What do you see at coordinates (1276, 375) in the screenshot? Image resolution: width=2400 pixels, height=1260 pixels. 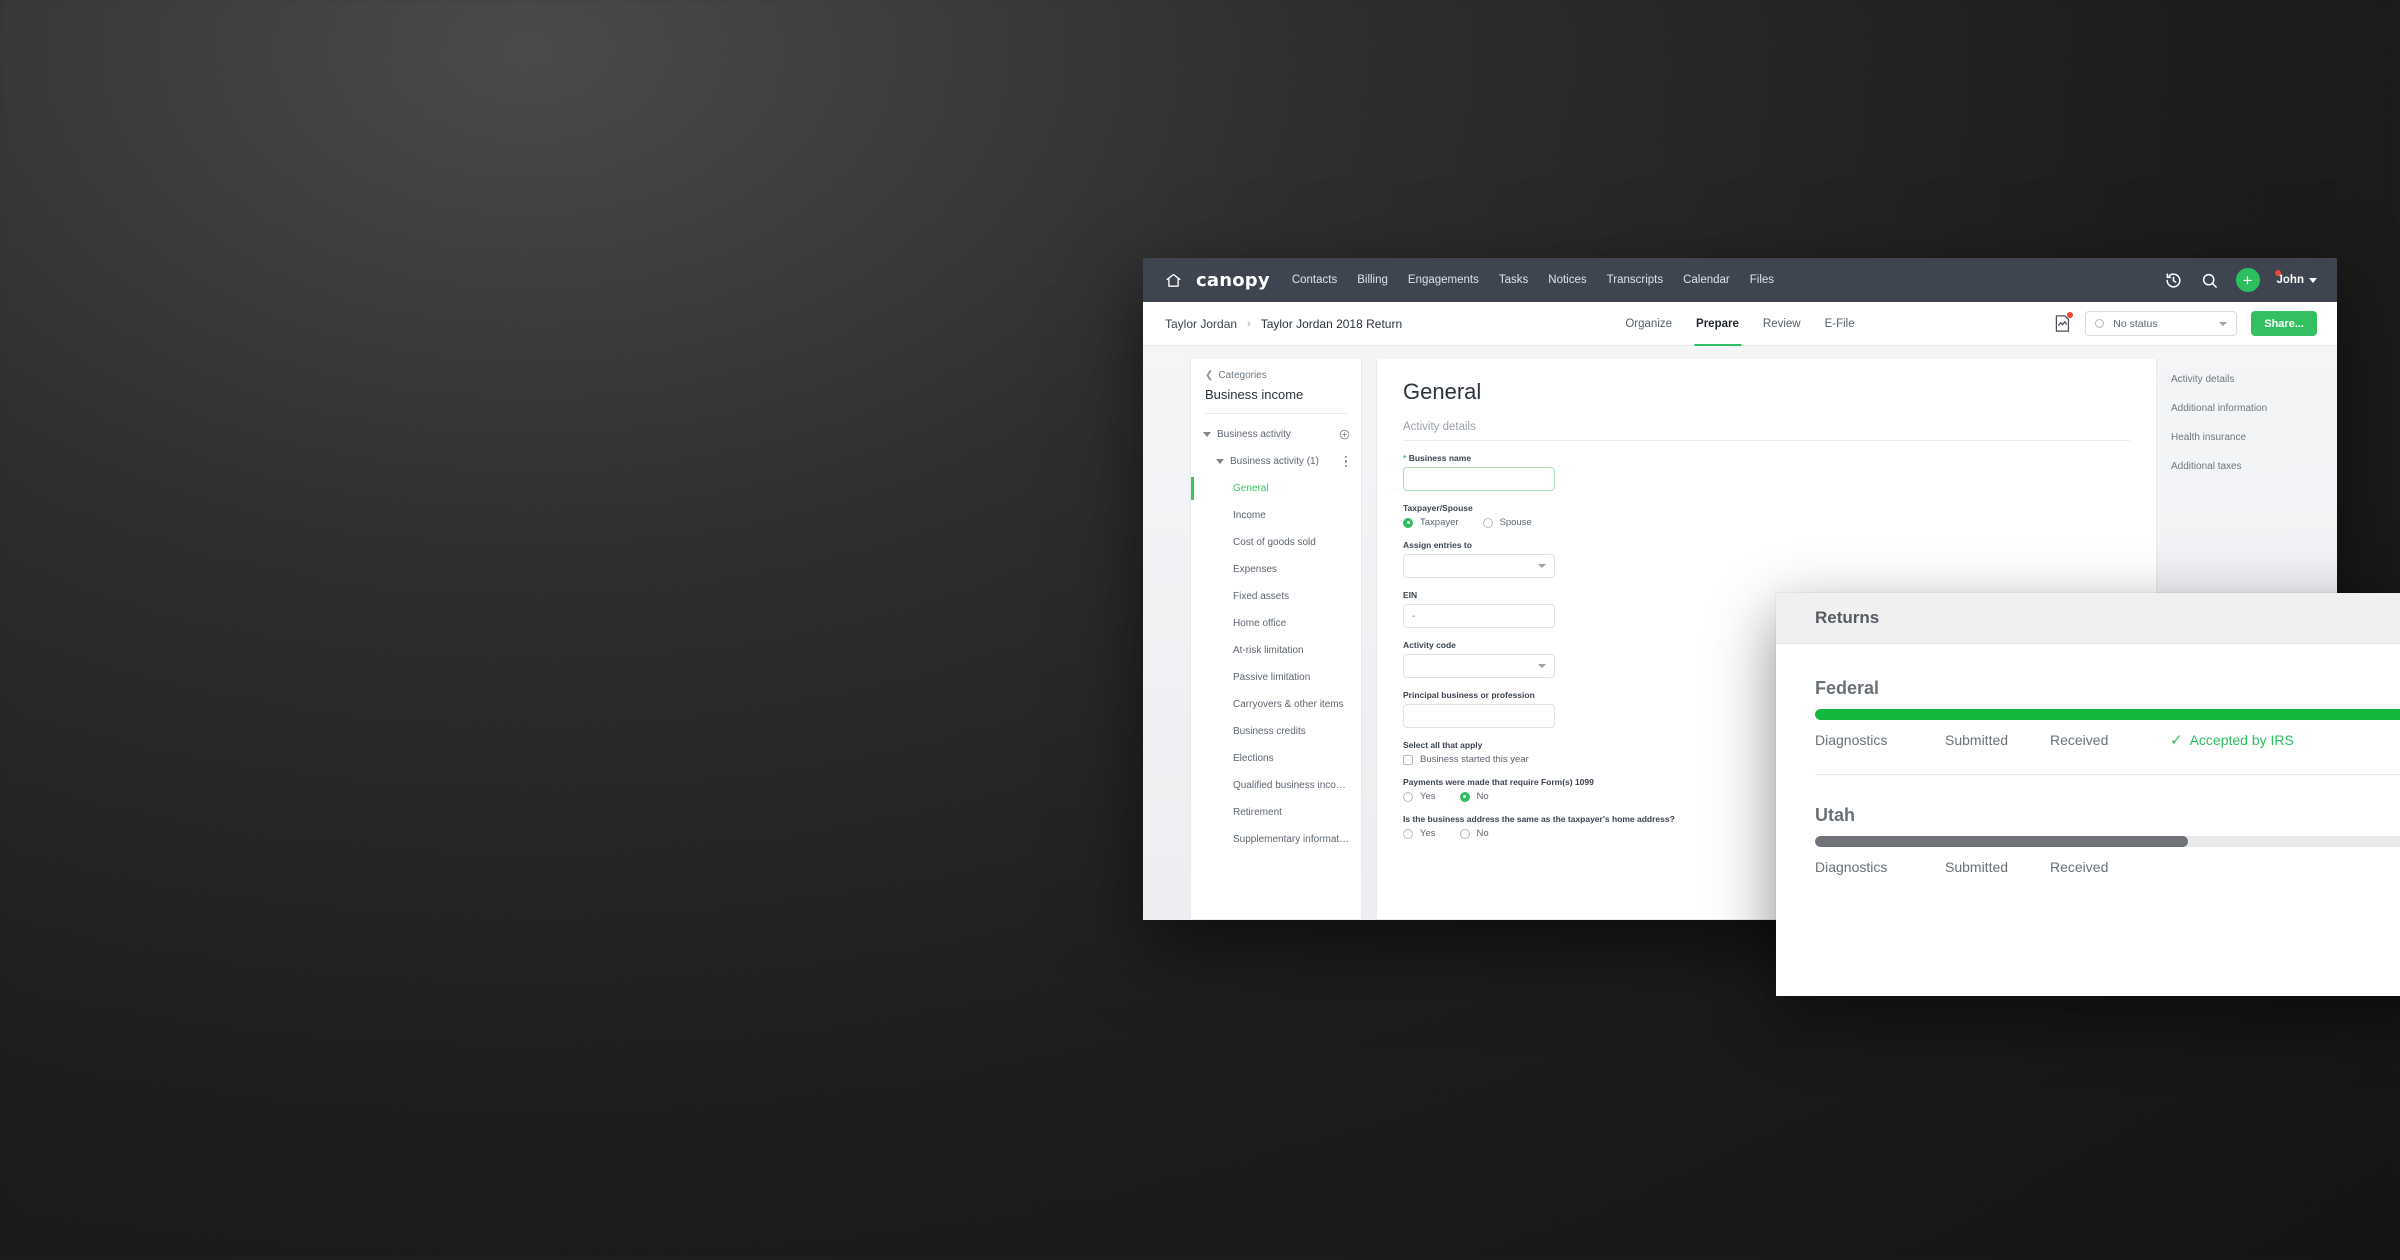 I see `back-to-categories: ❮ Categories` at bounding box center [1276, 375].